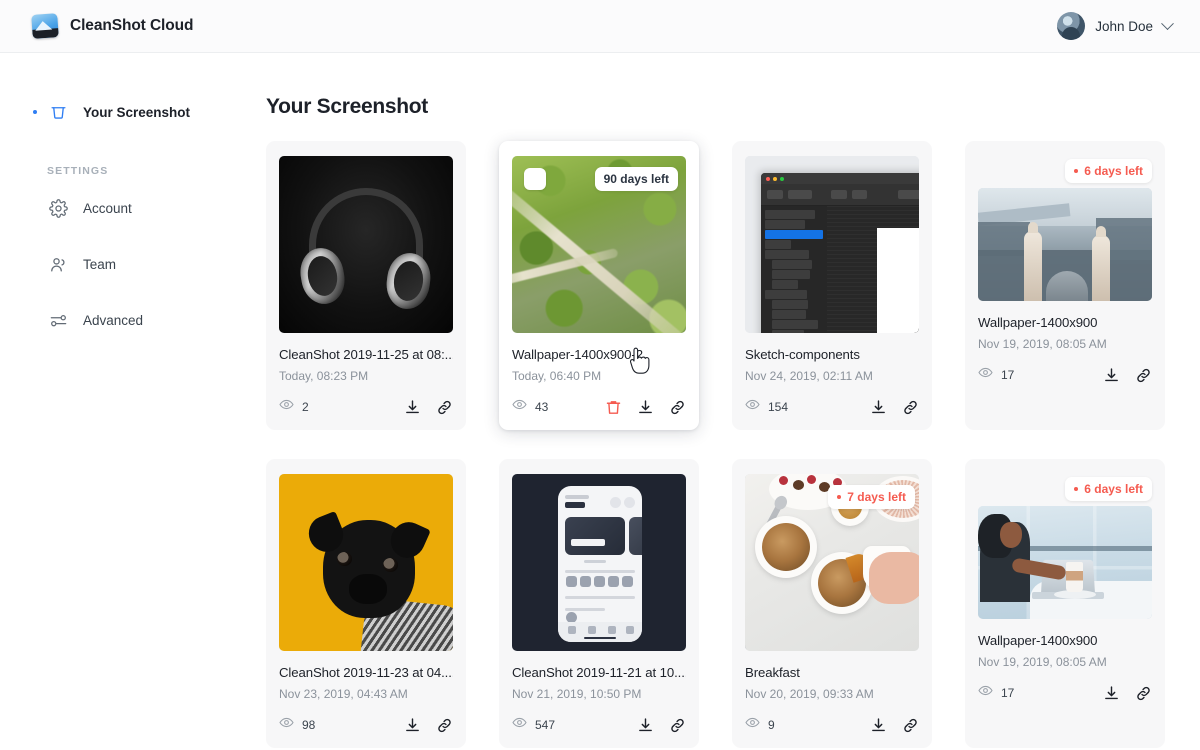  What do you see at coordinates (613, 407) in the screenshot?
I see `trash-icon` at bounding box center [613, 407].